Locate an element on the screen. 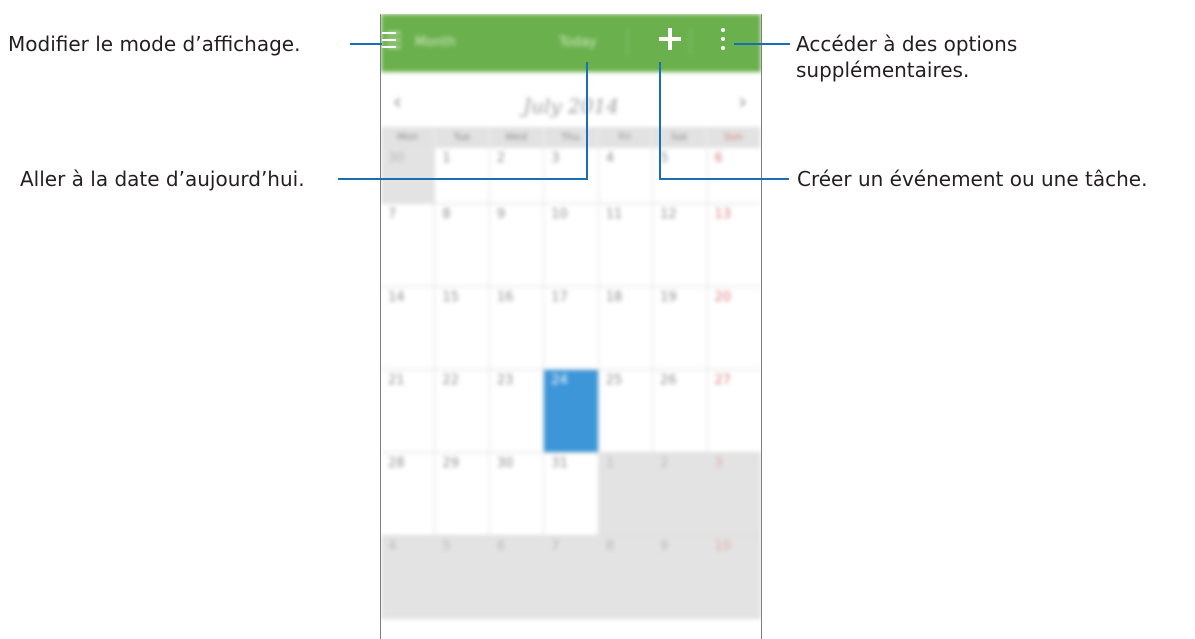 Image resolution: width=1195 pixels, height=639 pixels. weekday-label: Sun is located at coordinates (734, 137).